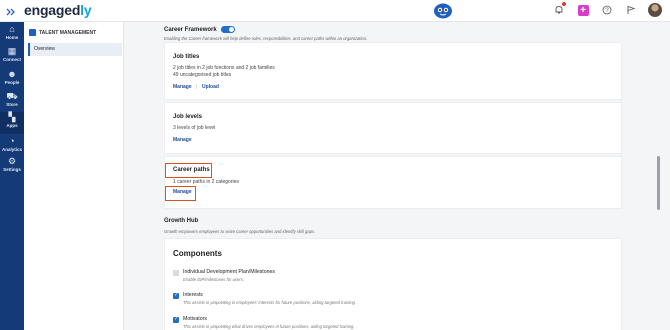 The image size is (670, 330). I want to click on notification-dot, so click(564, 4).